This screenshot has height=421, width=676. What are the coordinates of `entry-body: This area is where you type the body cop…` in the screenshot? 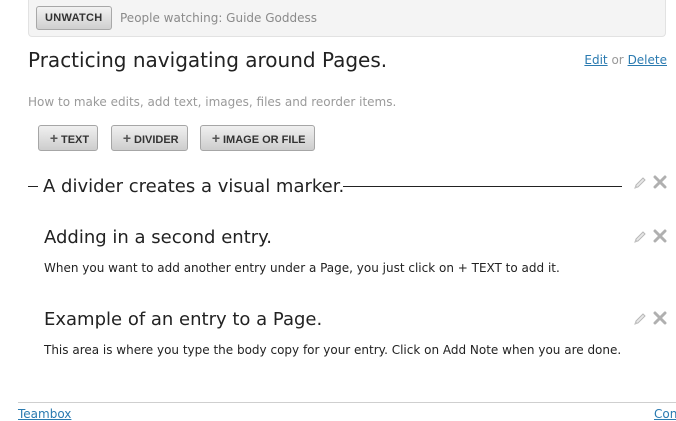 It's located at (333, 350).